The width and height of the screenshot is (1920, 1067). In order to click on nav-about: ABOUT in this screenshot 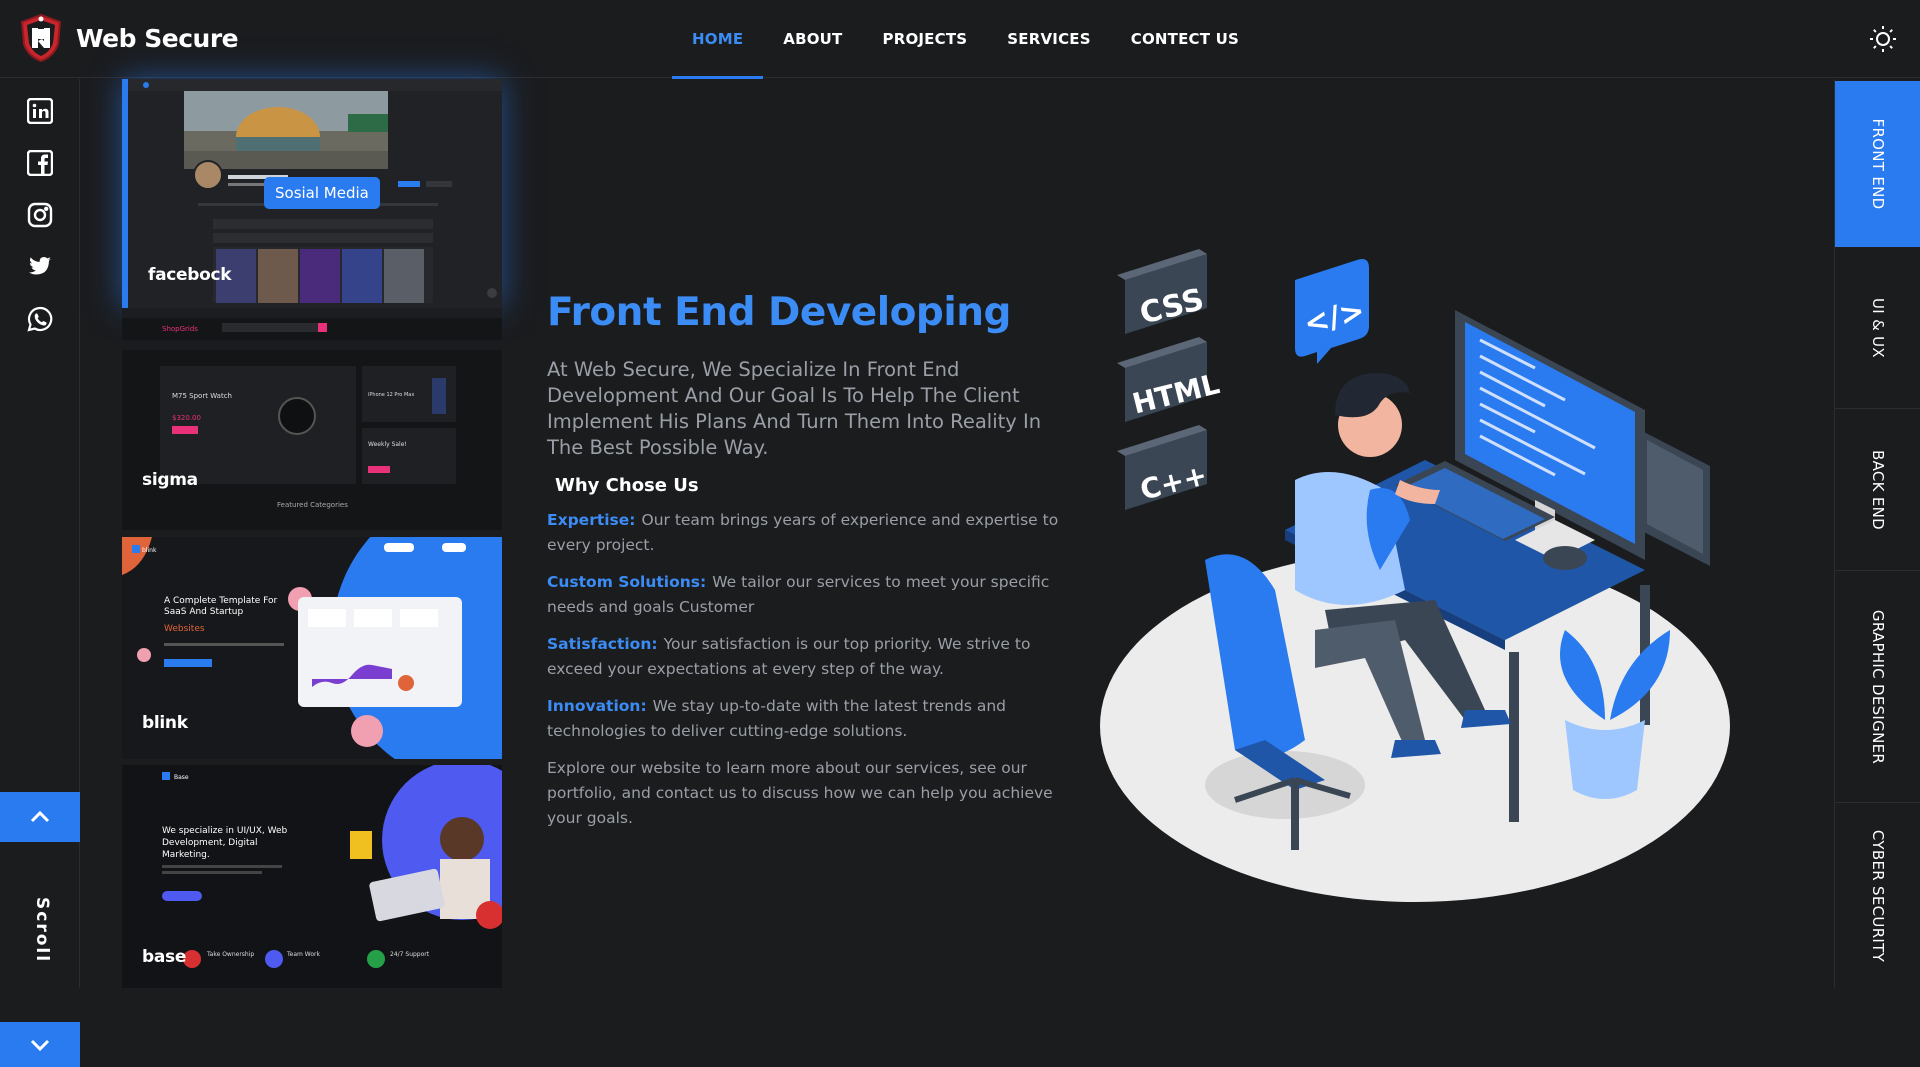, I will do `click(812, 39)`.